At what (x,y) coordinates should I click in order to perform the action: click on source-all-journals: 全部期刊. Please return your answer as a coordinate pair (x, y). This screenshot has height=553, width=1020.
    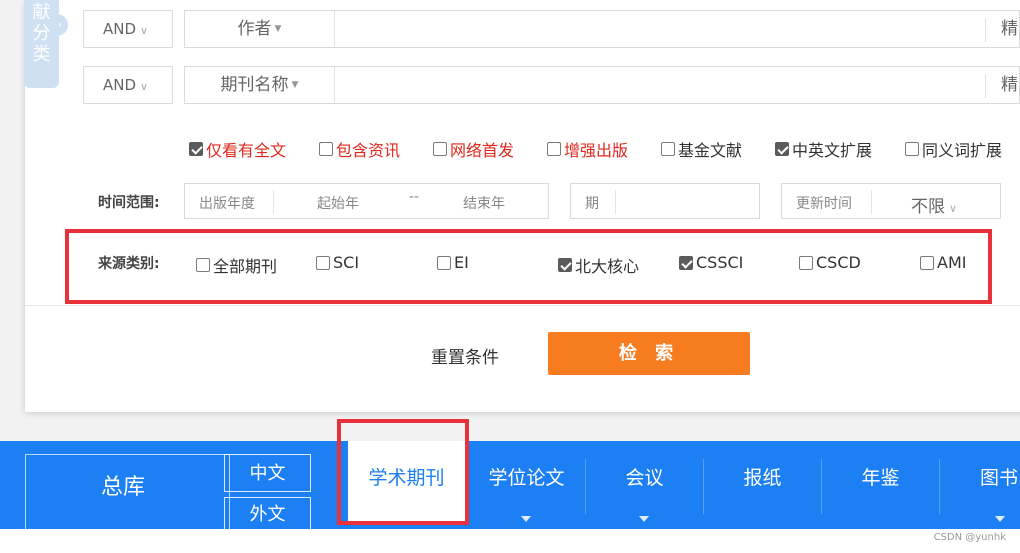
    Looking at the image, I should click on (236, 265).